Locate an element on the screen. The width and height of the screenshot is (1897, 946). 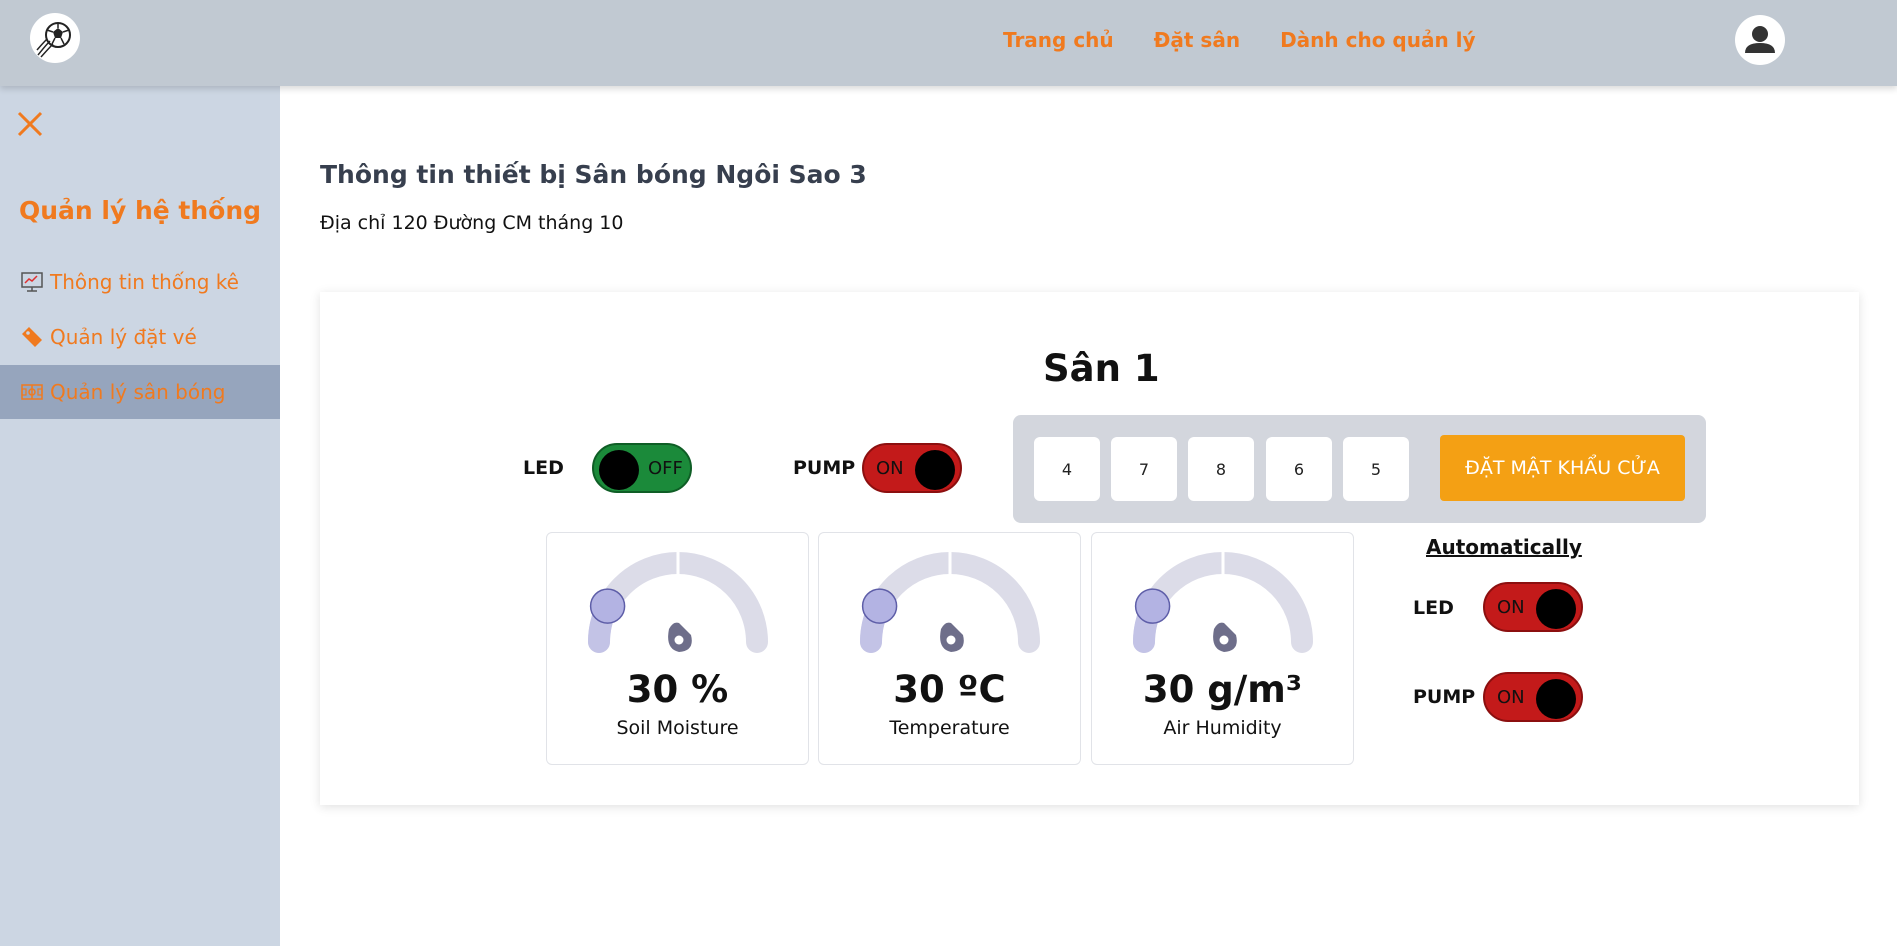
door-password-panel: 4 7 8 6 5 ĐẶT MẬT KHẨU CỬA is located at coordinates (1359, 469).